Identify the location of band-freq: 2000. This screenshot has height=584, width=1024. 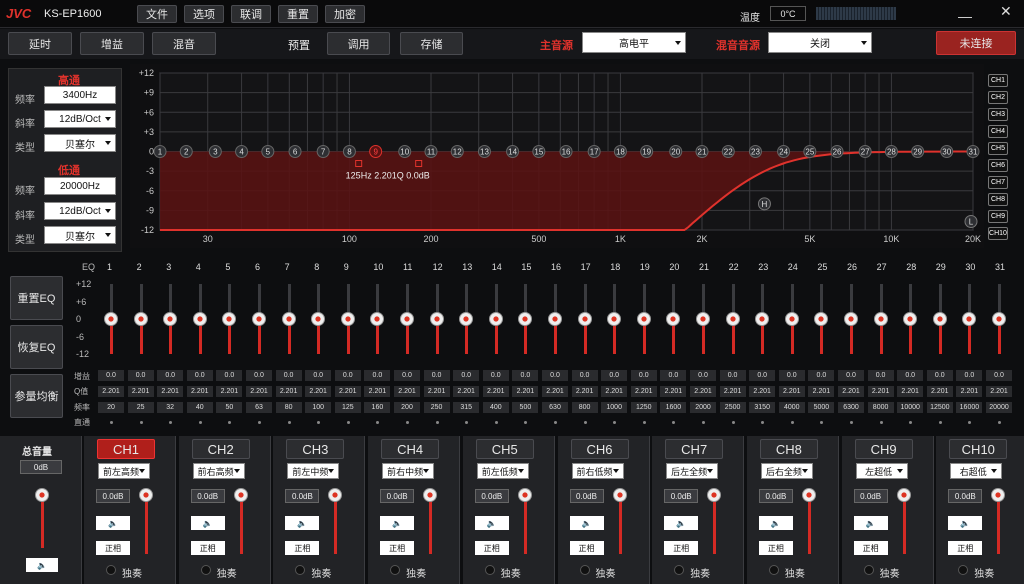
(703, 407).